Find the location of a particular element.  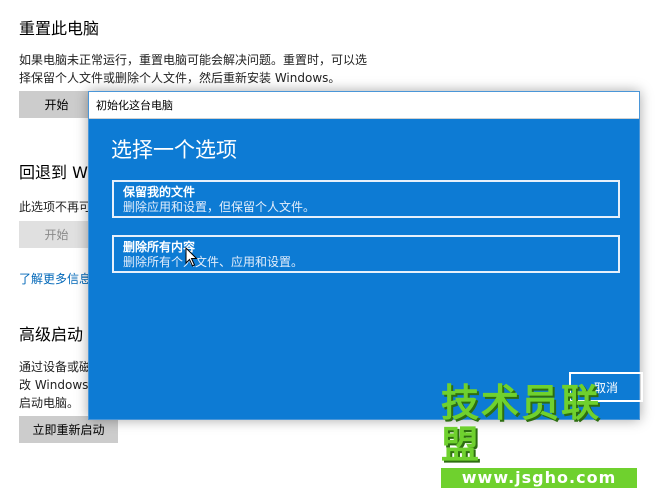

reset-start-button: 开始 is located at coordinates (56, 104).